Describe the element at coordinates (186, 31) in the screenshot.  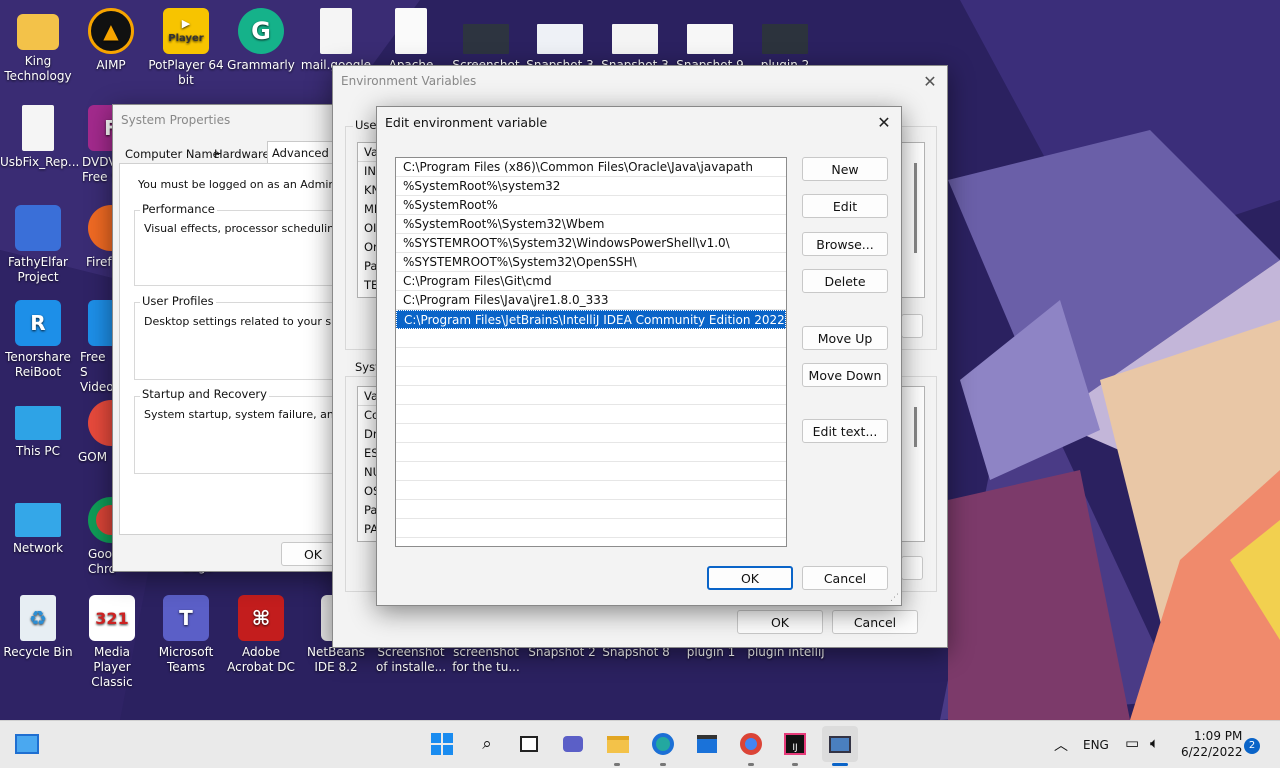
I see `potplayer-icon: ▶ Player` at that location.